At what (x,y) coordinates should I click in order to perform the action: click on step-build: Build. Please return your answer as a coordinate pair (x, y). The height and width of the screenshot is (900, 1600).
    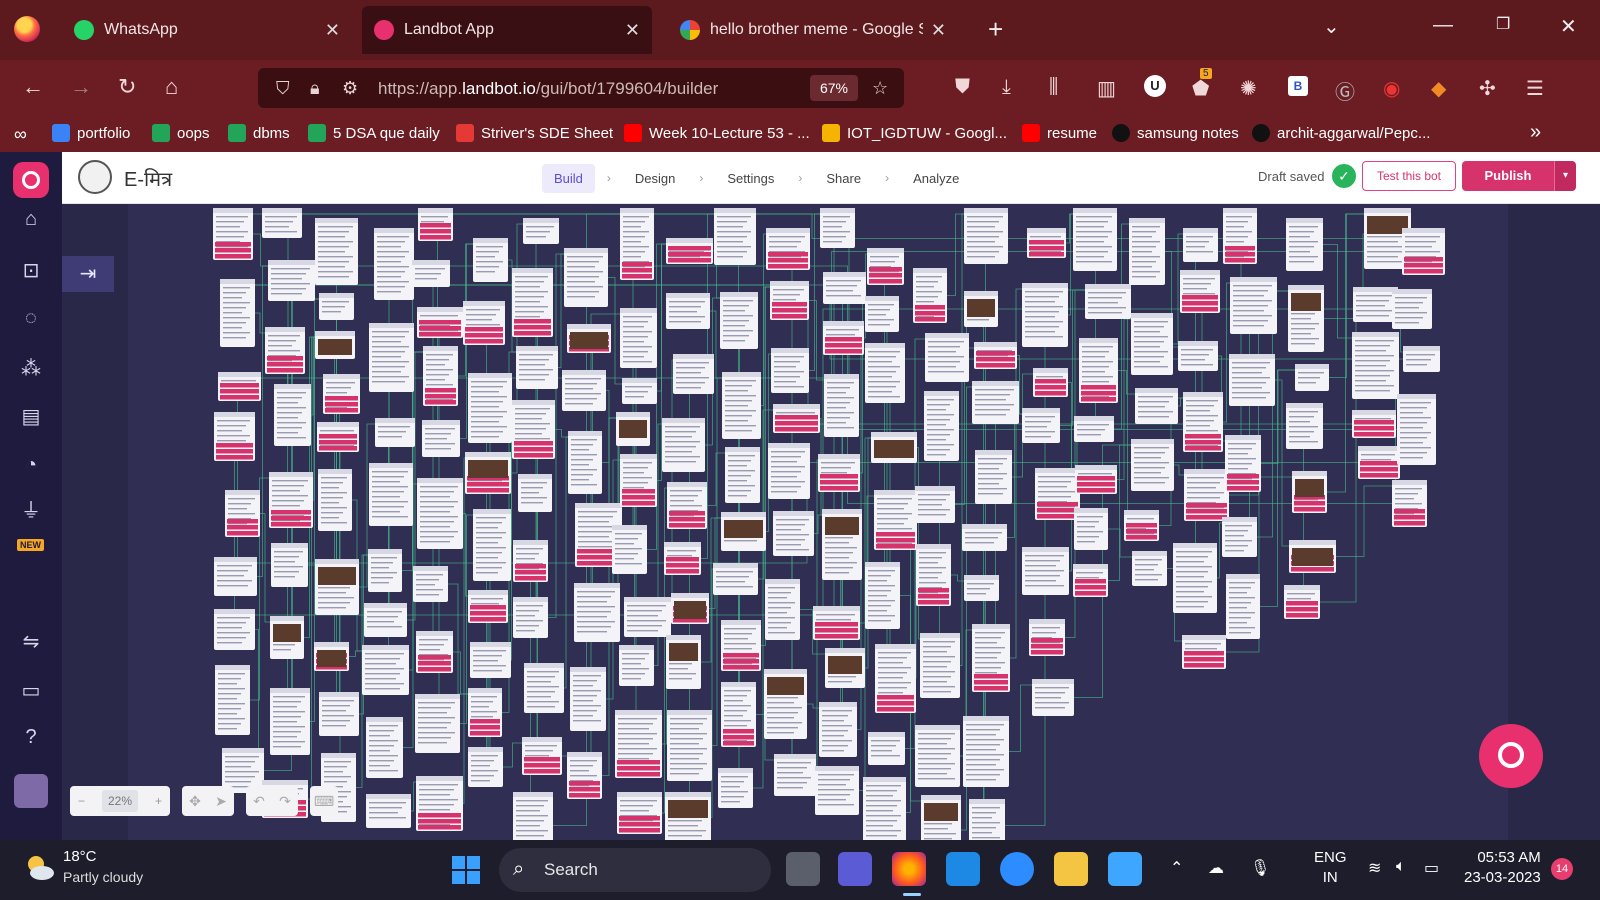
    Looking at the image, I should click on (568, 178).